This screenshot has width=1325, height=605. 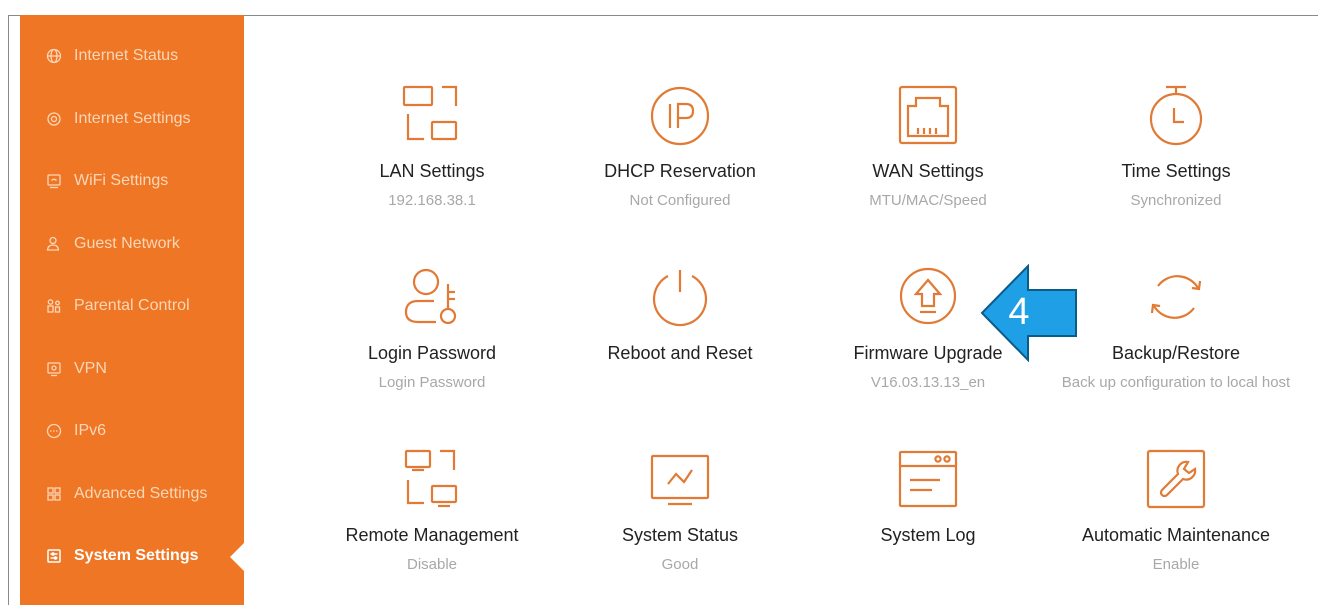 What do you see at coordinates (680, 513) in the screenshot?
I see `tile-system-status: System Status Good` at bounding box center [680, 513].